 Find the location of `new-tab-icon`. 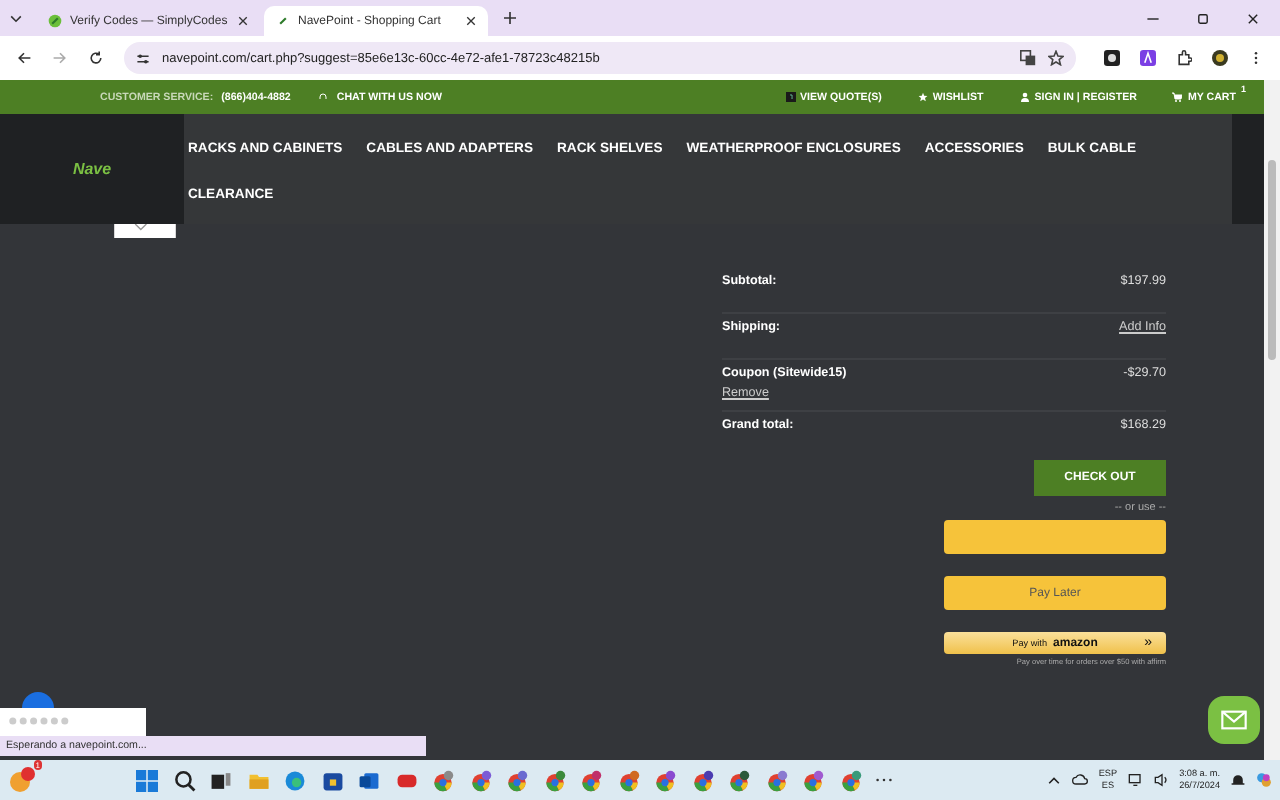

new-tab-icon is located at coordinates (510, 18).